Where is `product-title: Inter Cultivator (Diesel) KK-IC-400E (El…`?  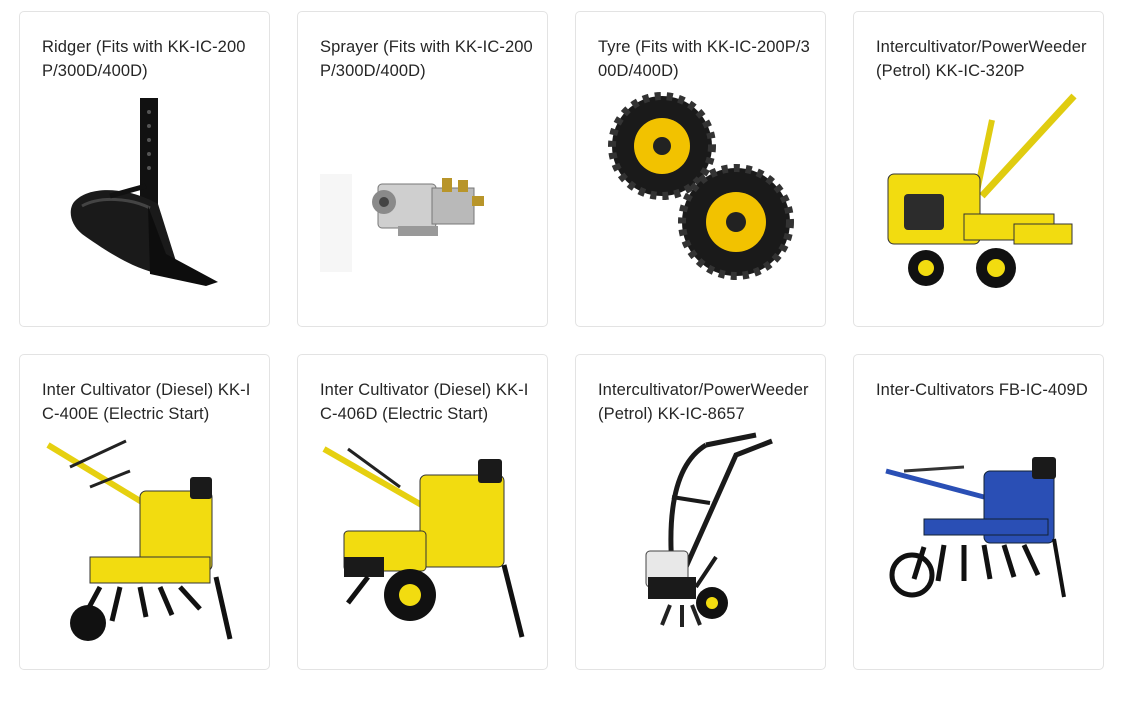
product-title: Inter Cultivator (Diesel) KK-IC-400E (El… is located at coordinates (146, 402).